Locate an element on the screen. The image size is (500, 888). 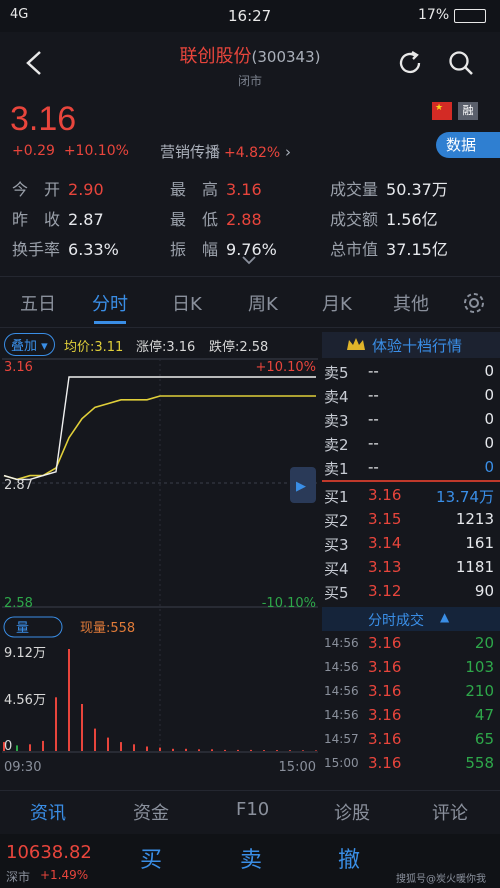
tab-five-day: 五日 is located at coordinates (38, 303).